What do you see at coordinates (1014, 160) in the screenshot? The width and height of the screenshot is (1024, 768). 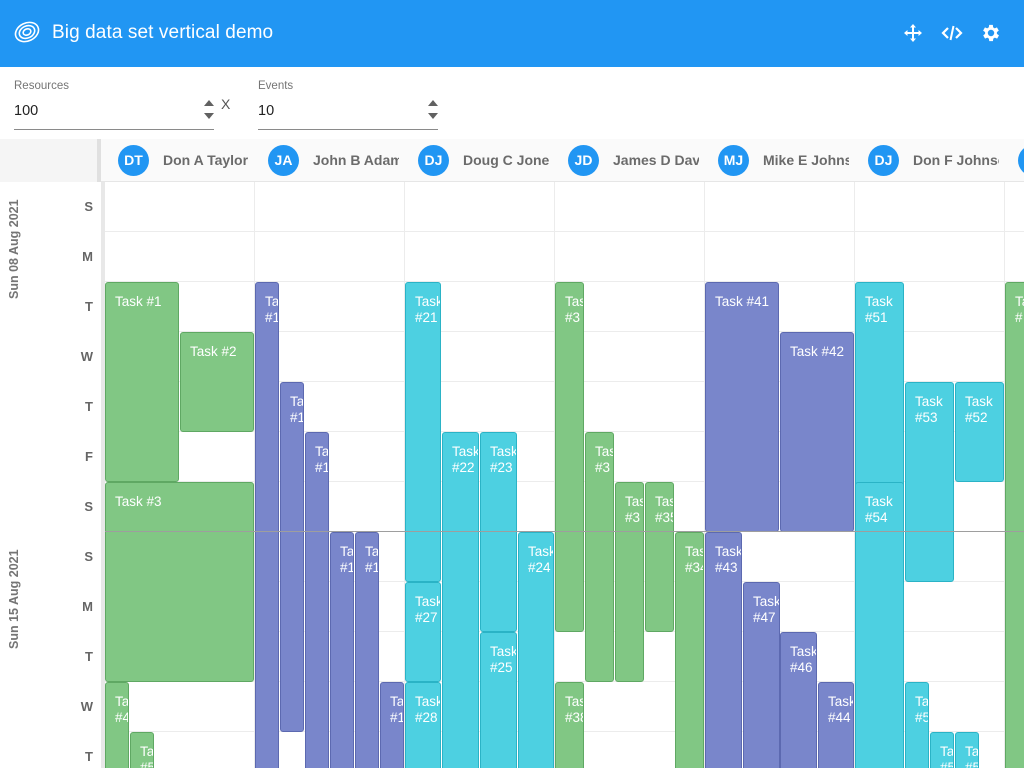 I see `resource-column-header: J` at bounding box center [1014, 160].